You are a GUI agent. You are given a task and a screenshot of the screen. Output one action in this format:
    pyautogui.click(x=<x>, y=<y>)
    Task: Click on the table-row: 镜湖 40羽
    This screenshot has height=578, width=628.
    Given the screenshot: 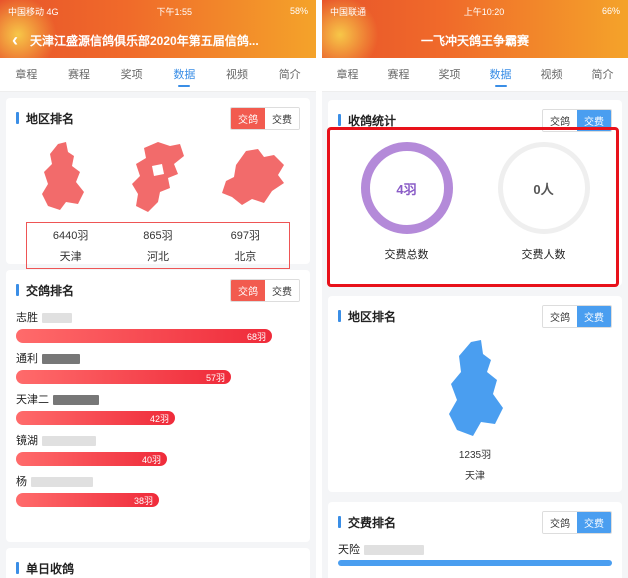 What is the action you would take?
    pyautogui.click(x=158, y=449)
    